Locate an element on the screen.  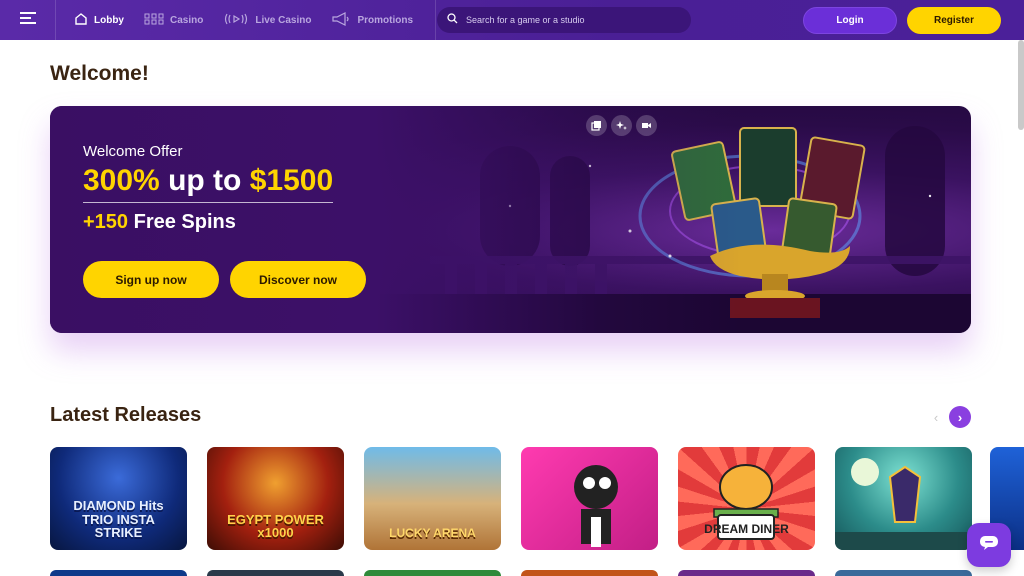
hamburger-icon is located at coordinates (27, 20).